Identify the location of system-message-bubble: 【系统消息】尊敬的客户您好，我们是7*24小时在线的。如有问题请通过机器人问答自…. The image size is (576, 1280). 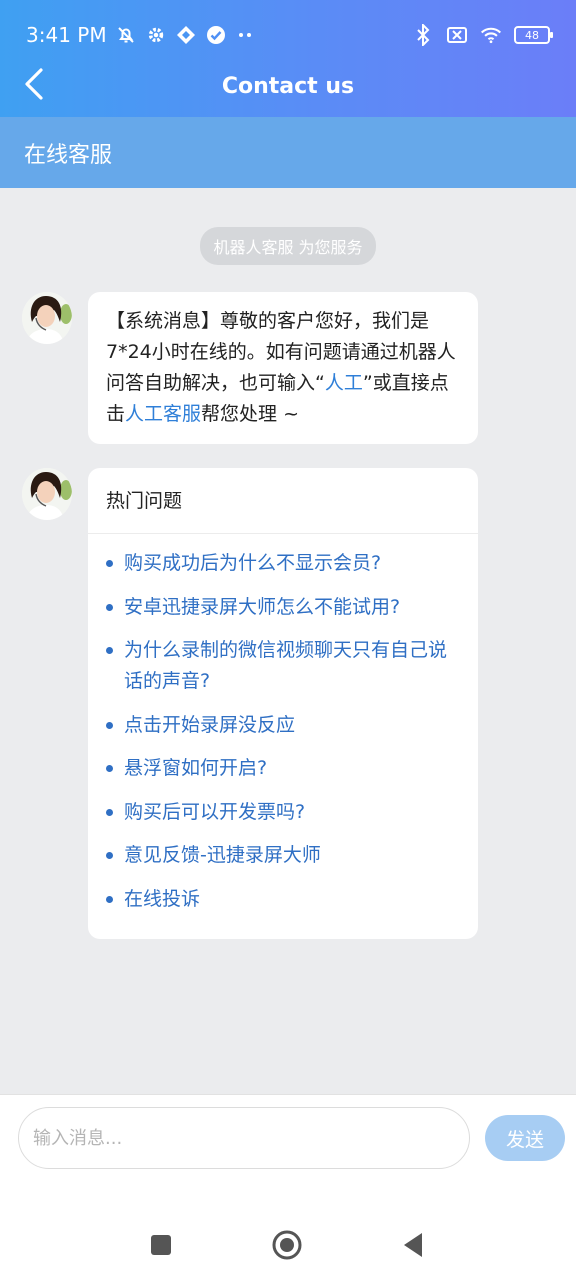
(283, 368).